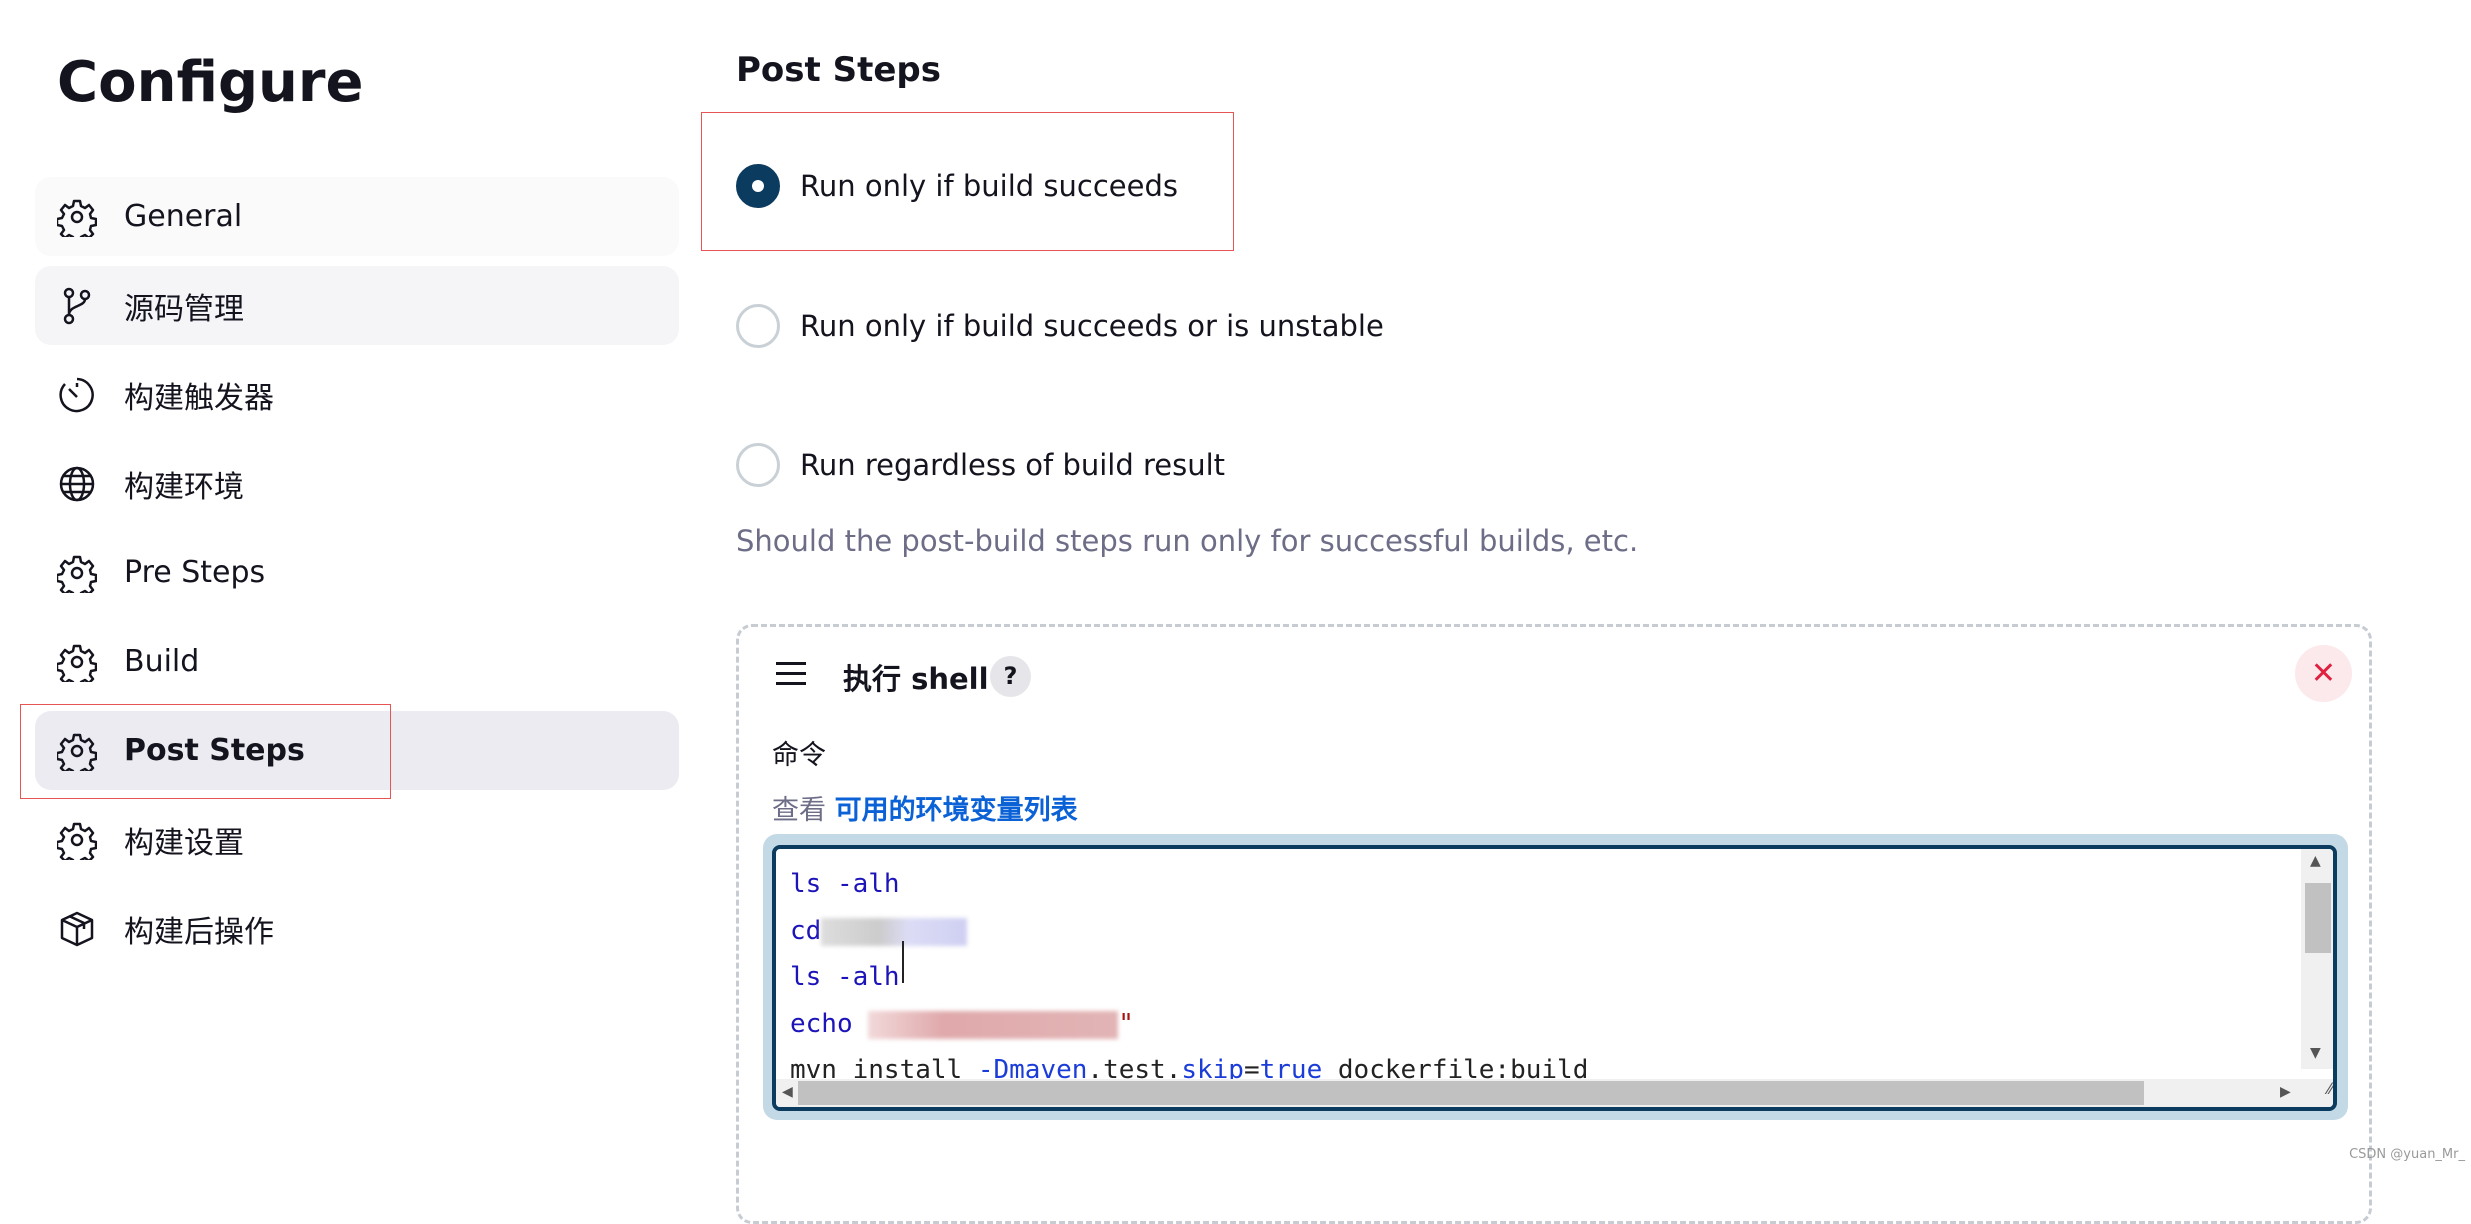 The image size is (2471, 1224). What do you see at coordinates (2315, 1053) in the screenshot?
I see `scroll-down-icon: ▼` at bounding box center [2315, 1053].